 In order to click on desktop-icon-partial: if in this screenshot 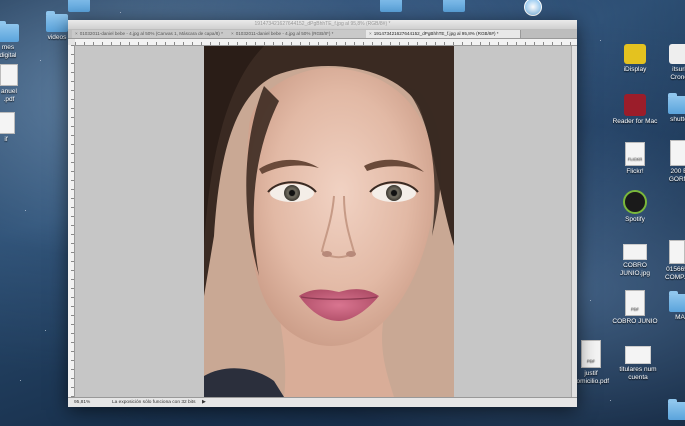, I will do `click(8, 128)`.